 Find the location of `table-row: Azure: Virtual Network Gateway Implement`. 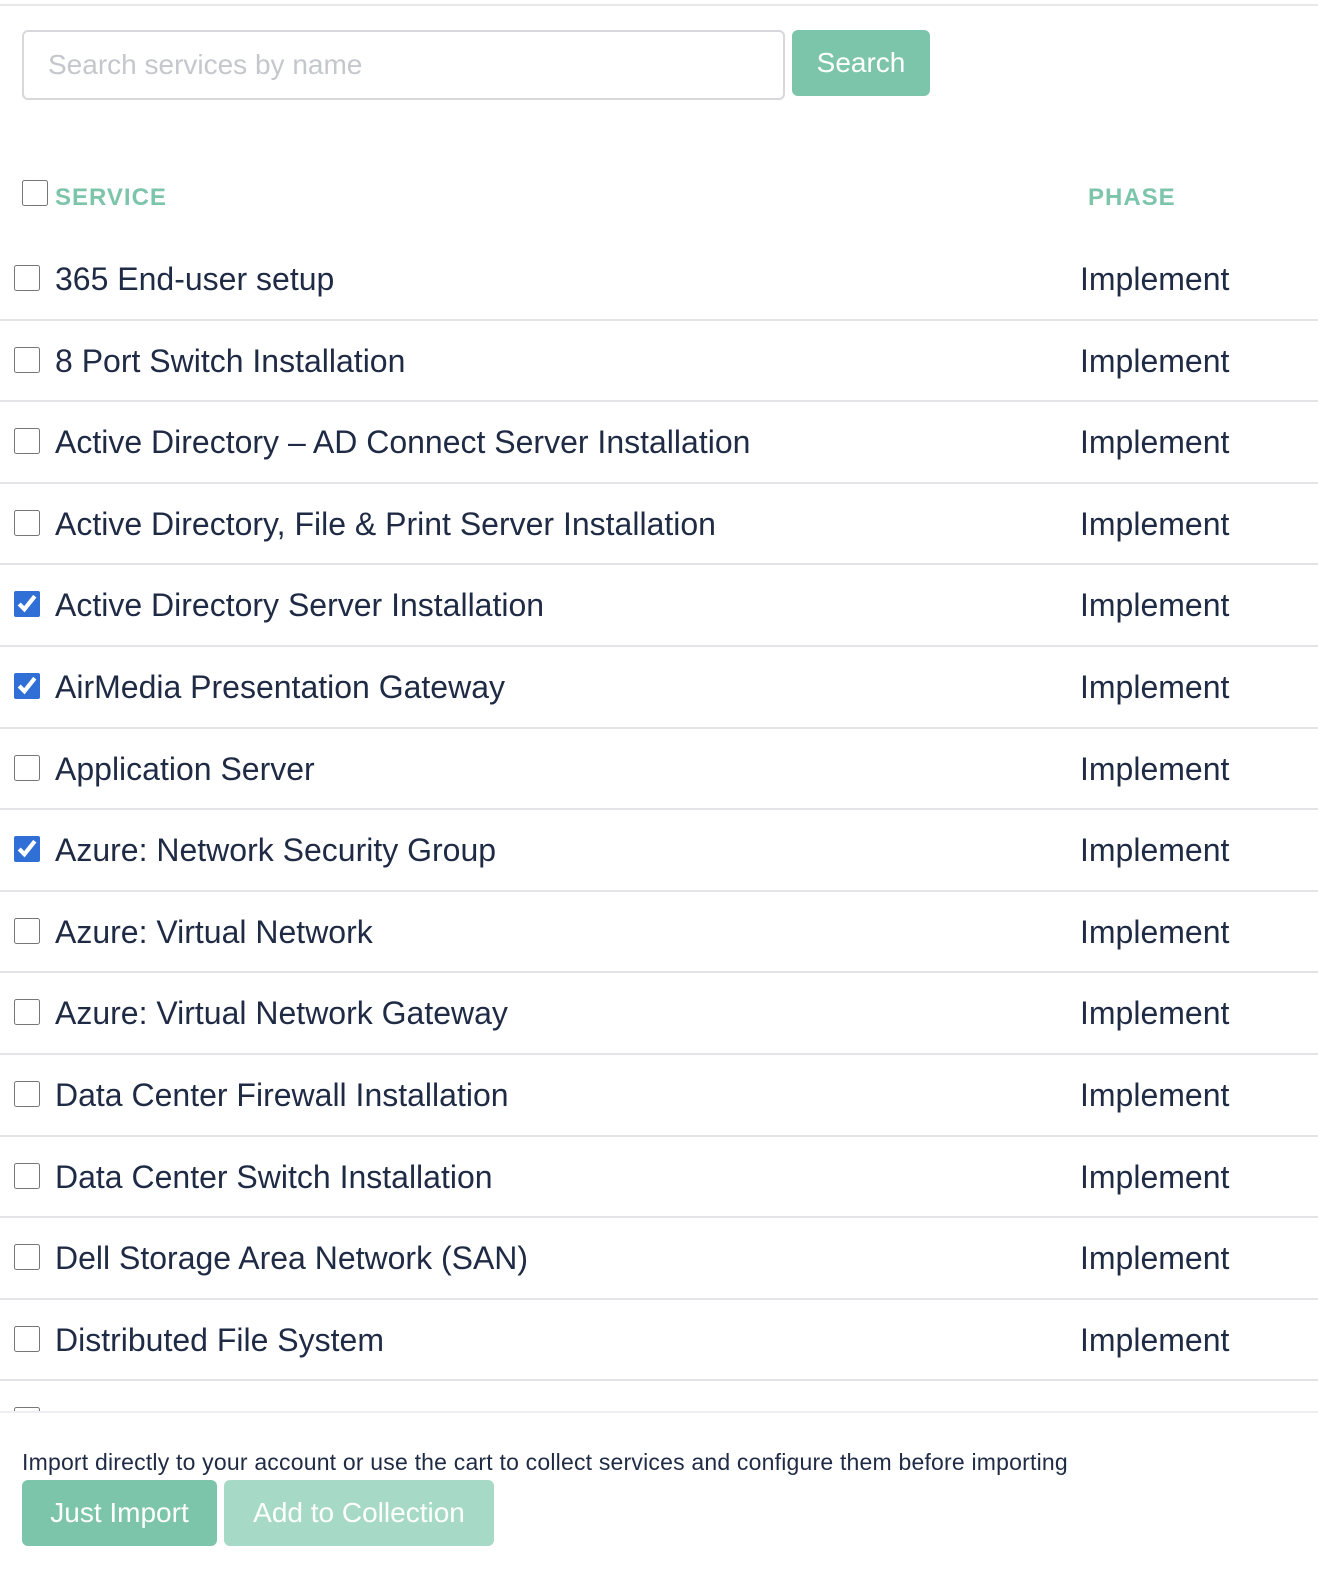

table-row: Azure: Virtual Network Gateway Implement is located at coordinates (659, 1014).